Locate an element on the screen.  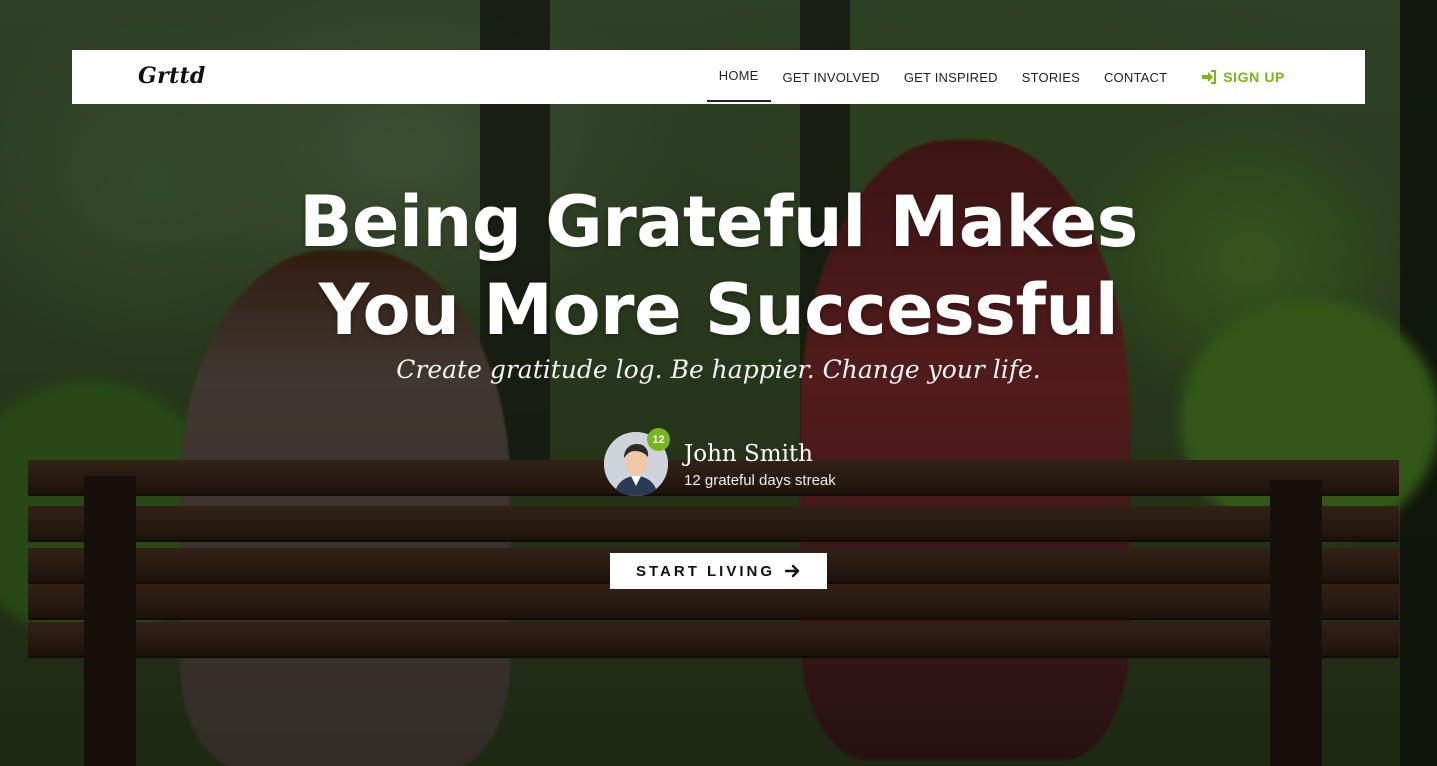
nav-item-stories: STORIES is located at coordinates (1051, 77).